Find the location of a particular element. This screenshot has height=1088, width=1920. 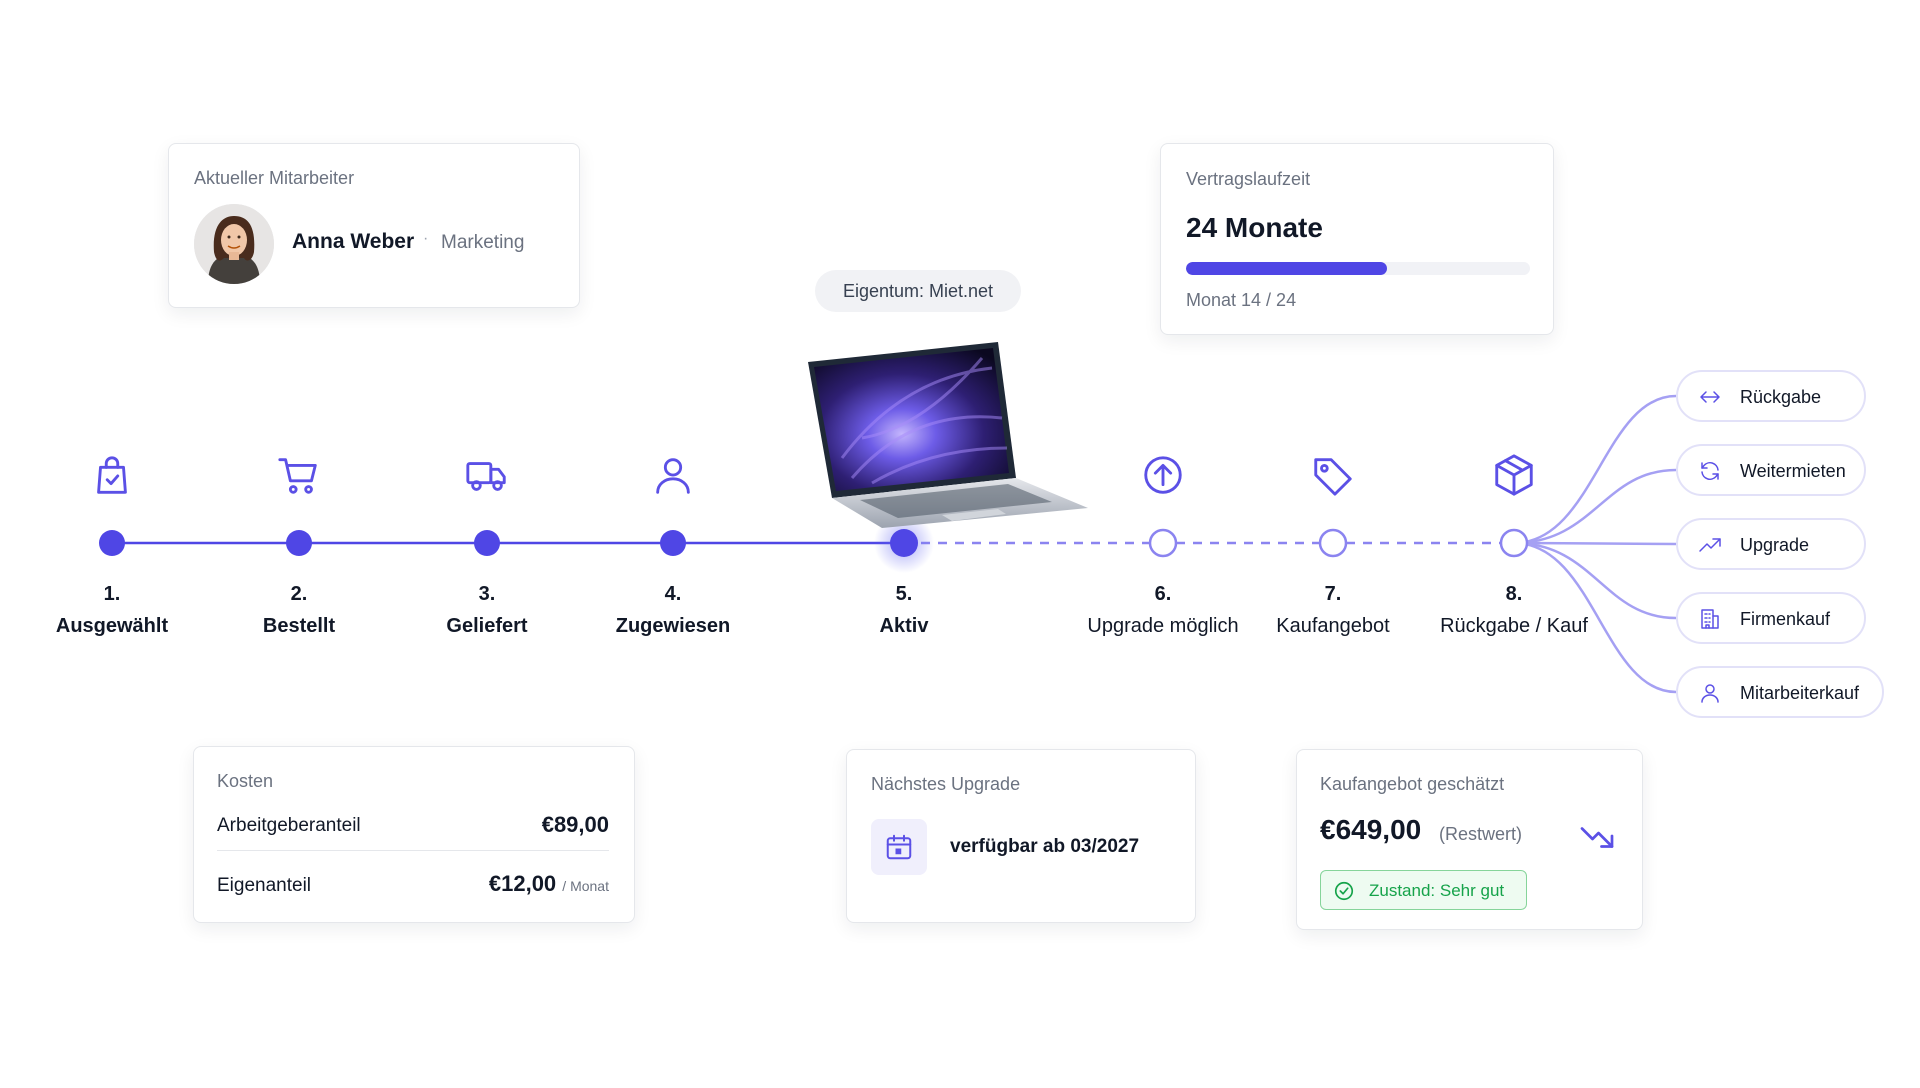

step-number: 5. is located at coordinates (904, 594).